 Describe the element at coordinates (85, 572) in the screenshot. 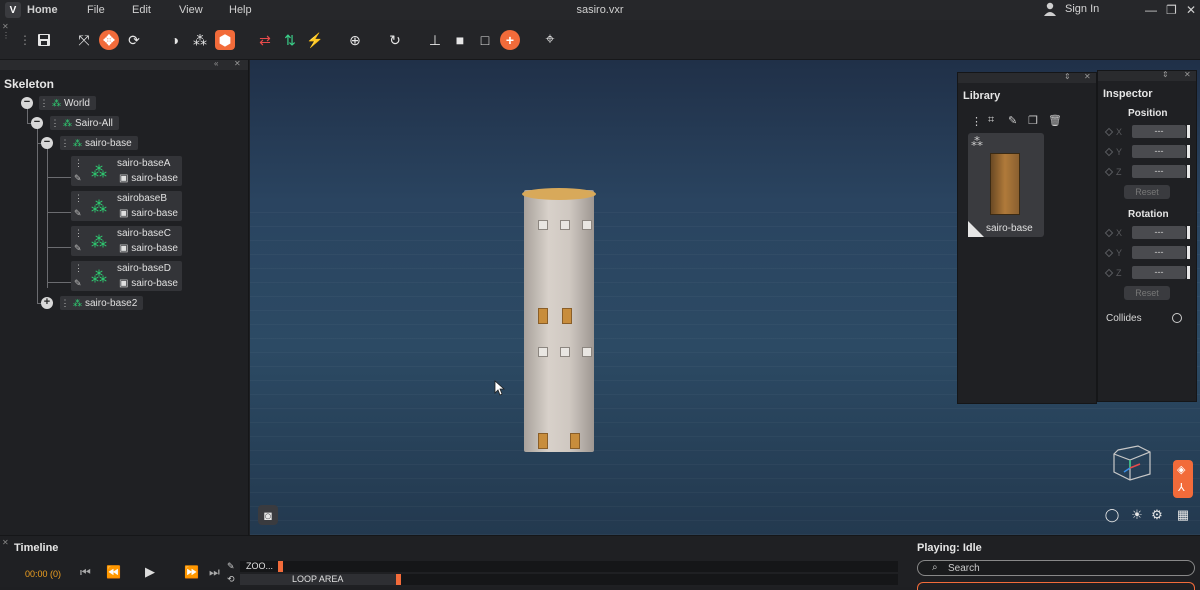

I see `skip-start-icon: ⏮` at that location.